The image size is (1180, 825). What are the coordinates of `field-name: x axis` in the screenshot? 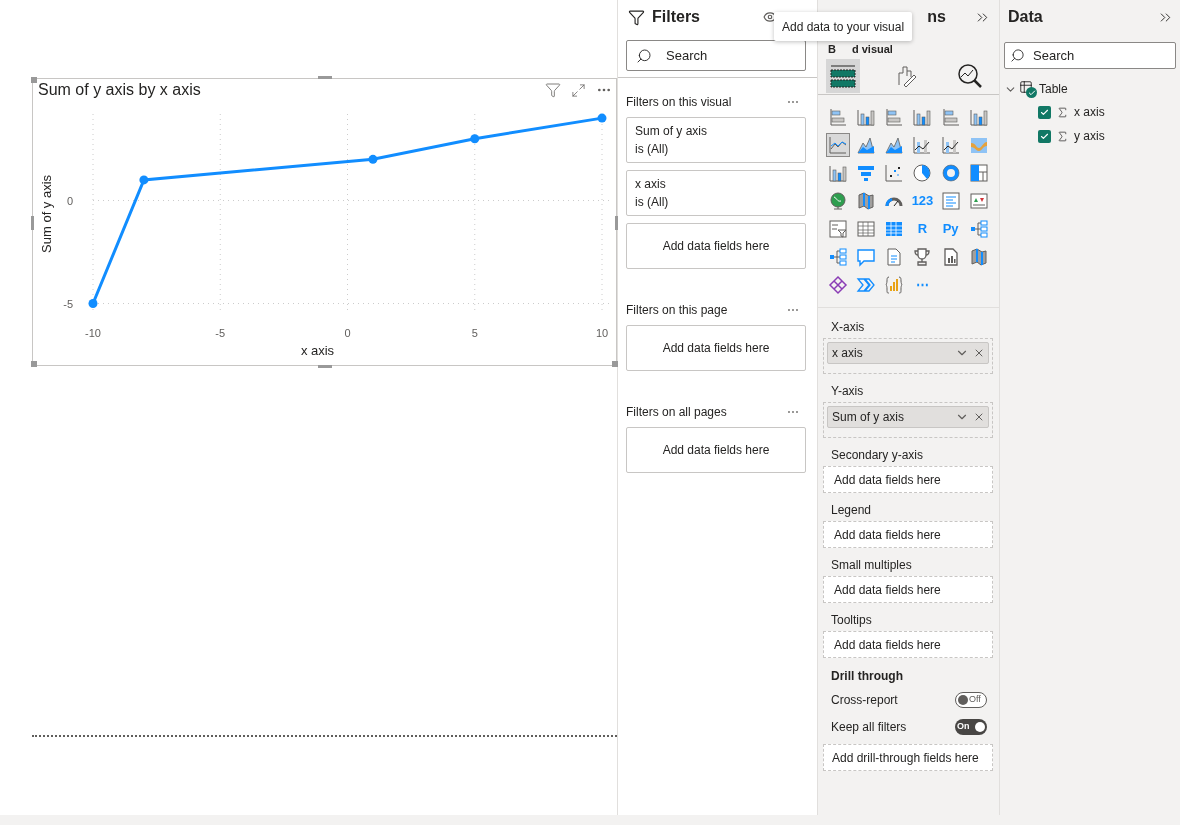 It's located at (1089, 112).